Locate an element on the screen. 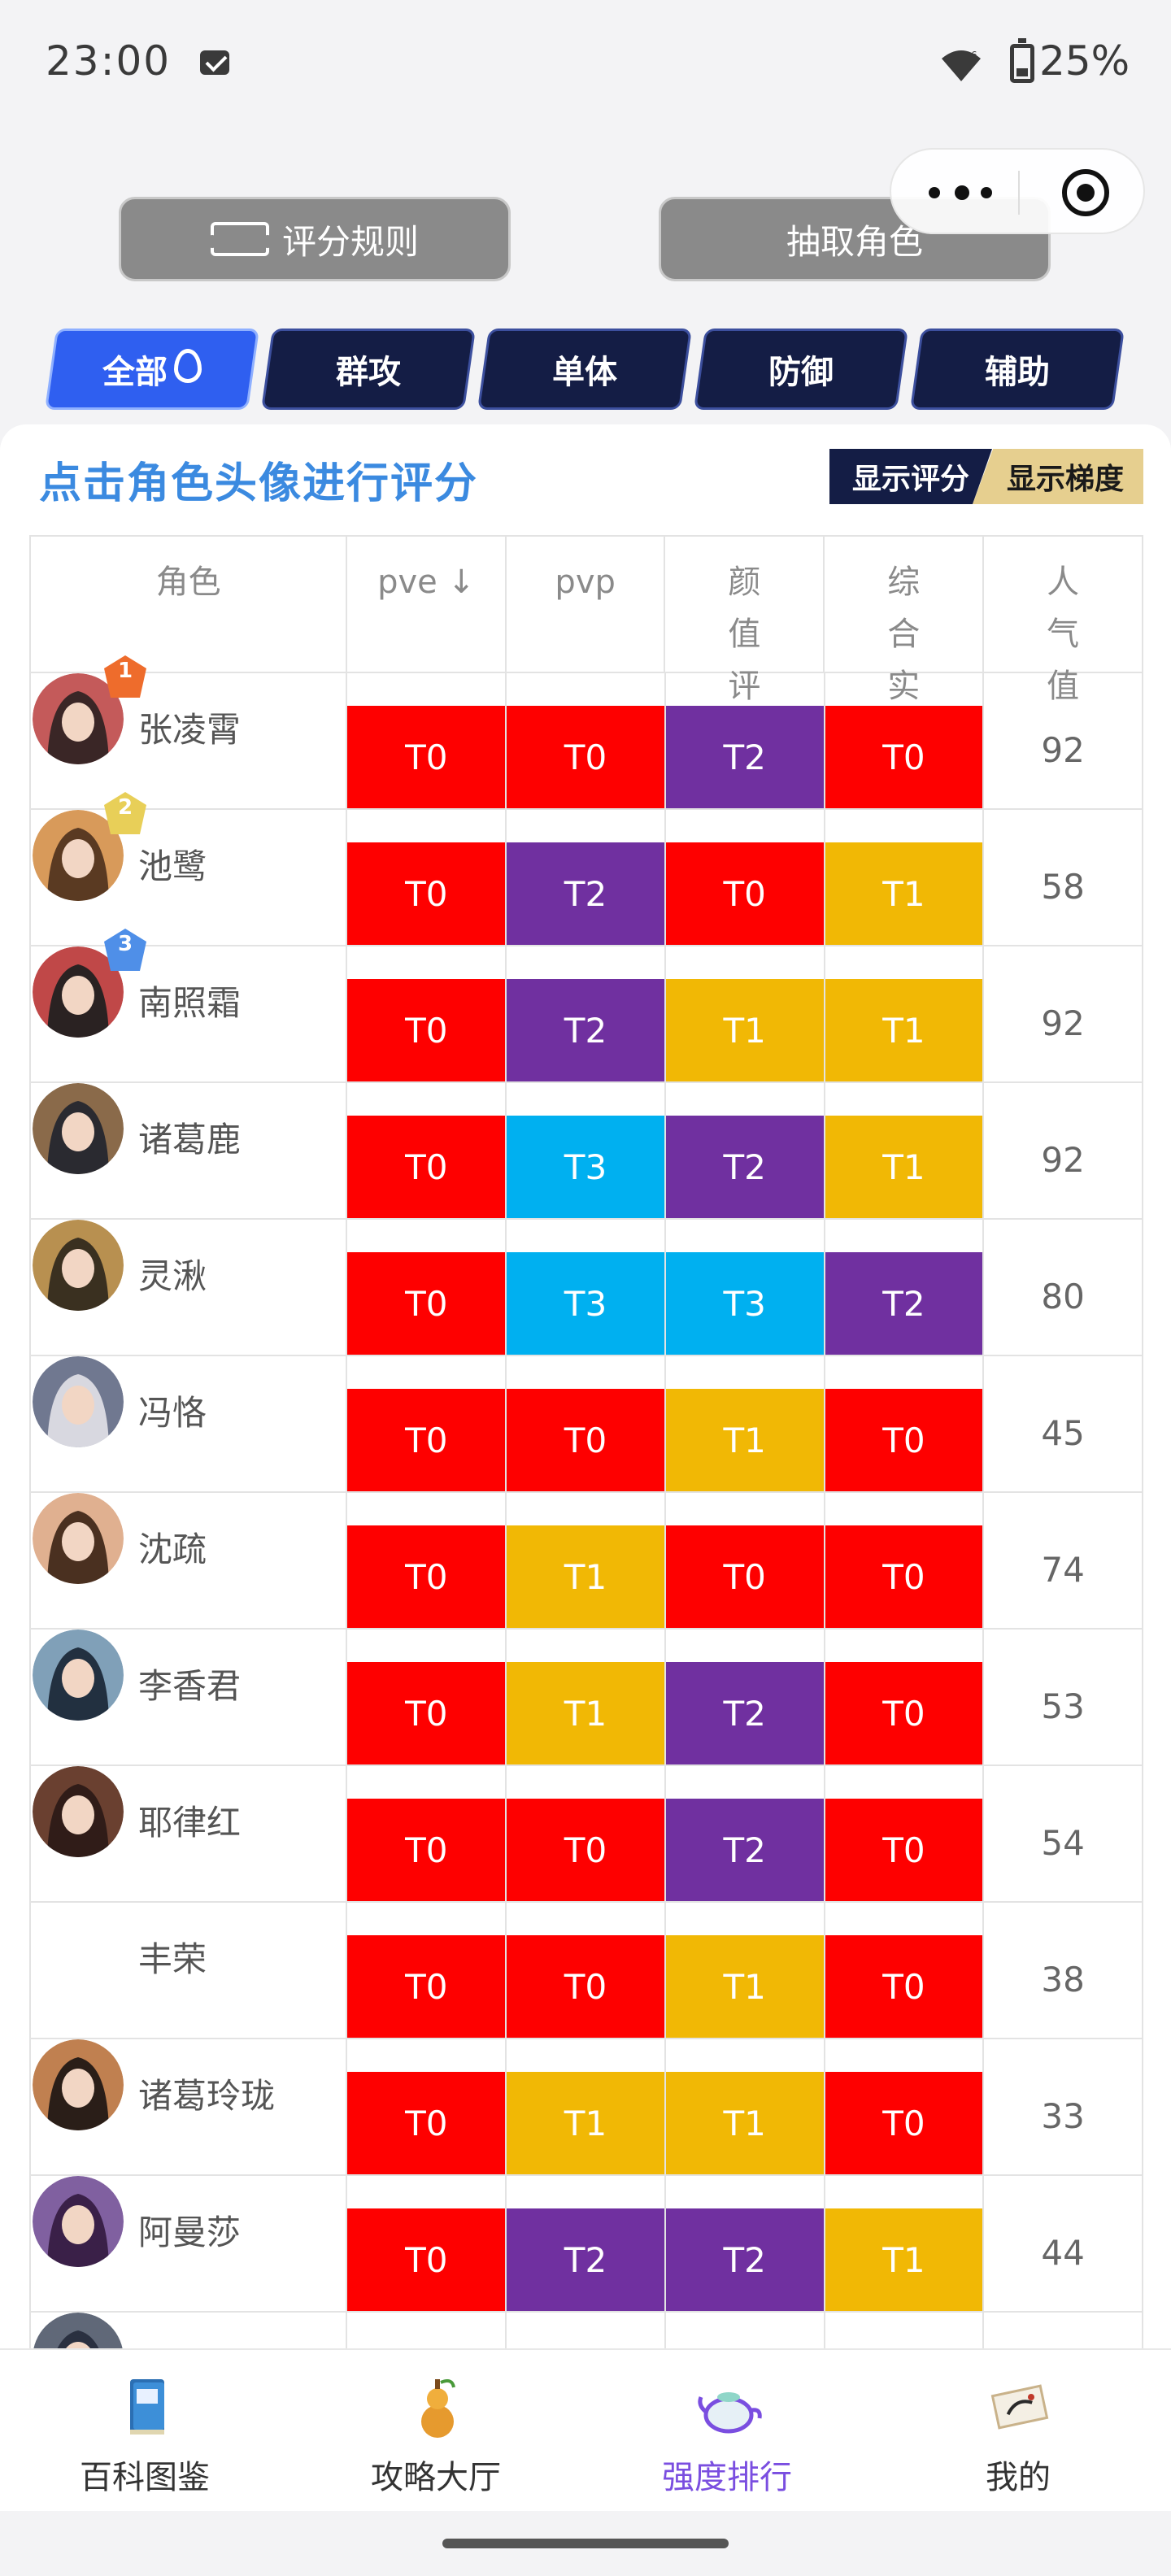 The height and width of the screenshot is (2576, 1171). show-score-button: 显示评分 is located at coordinates (911, 477).